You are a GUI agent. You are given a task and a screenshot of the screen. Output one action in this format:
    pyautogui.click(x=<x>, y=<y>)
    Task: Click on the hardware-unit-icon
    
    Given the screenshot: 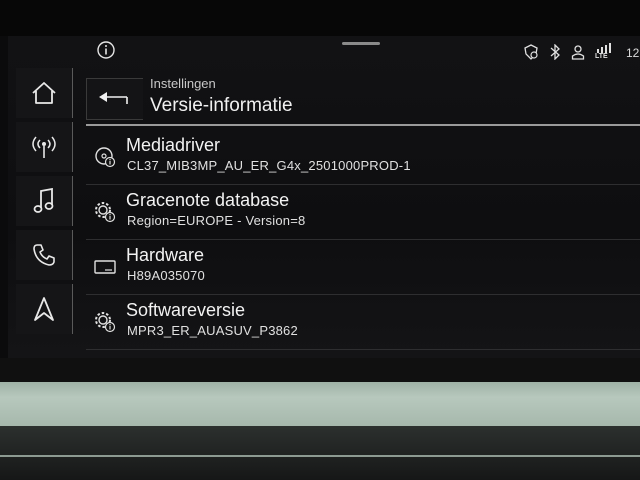 What is the action you would take?
    pyautogui.click(x=105, y=267)
    